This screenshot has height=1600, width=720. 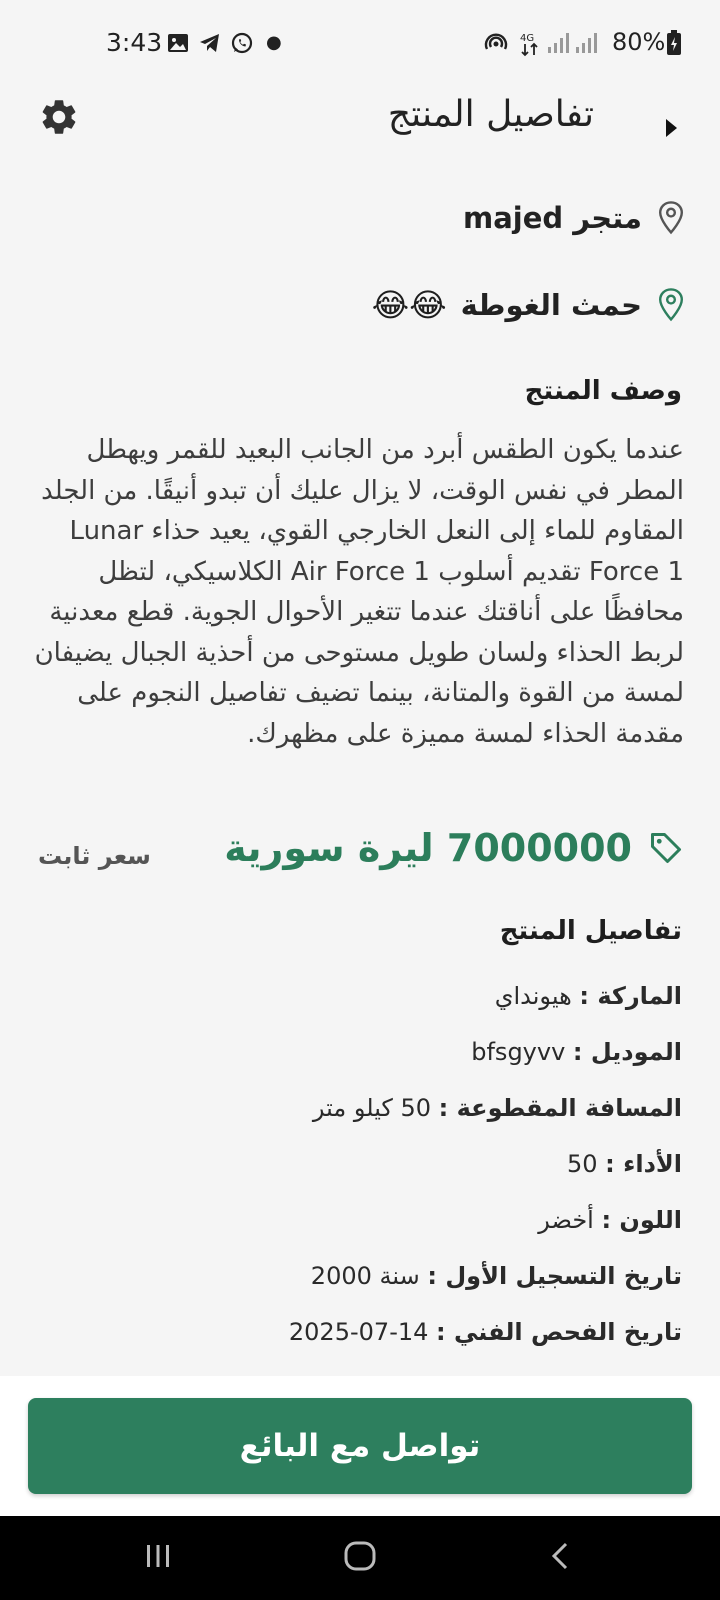 I want to click on spec-value: 14-07-2025, so click(x=358, y=1332).